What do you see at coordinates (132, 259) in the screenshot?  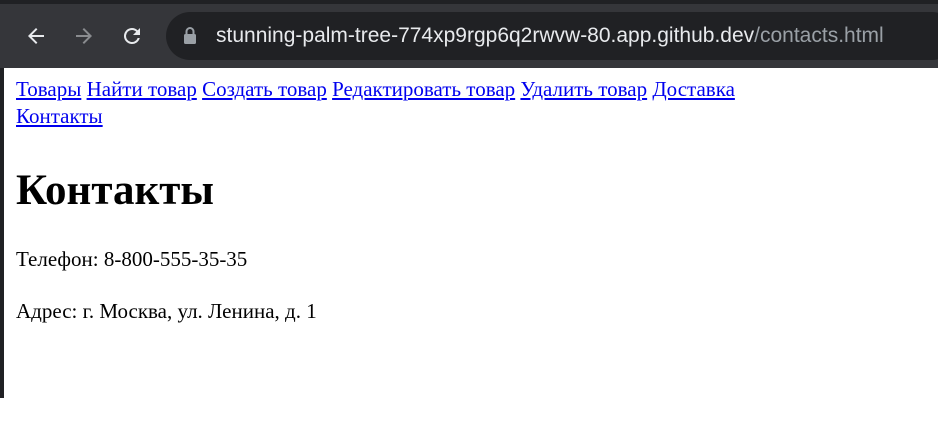 I see `phone-text: Телефон: 8-800-555-35-35` at bounding box center [132, 259].